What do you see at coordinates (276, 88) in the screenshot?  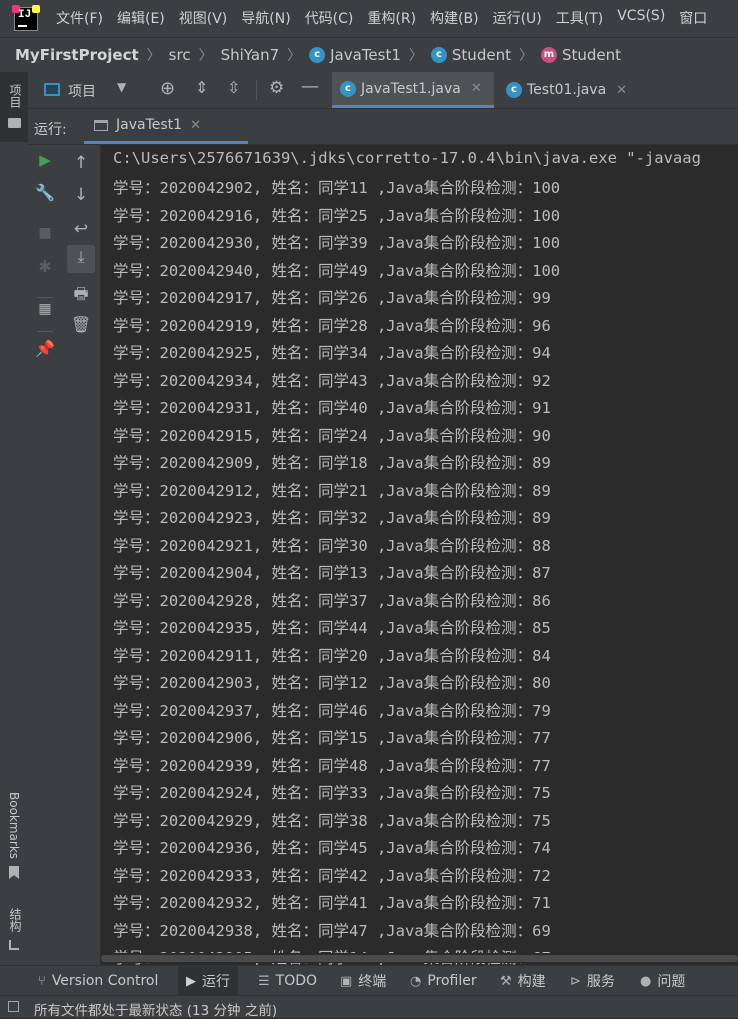 I see `gear-icon: ⚙` at bounding box center [276, 88].